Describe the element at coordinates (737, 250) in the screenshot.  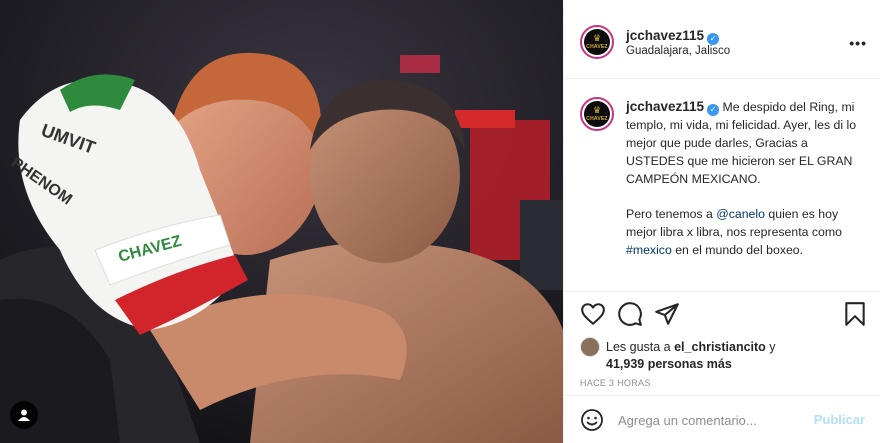
I see `caption-p2-text-c: en el mundo del boxeo.` at that location.